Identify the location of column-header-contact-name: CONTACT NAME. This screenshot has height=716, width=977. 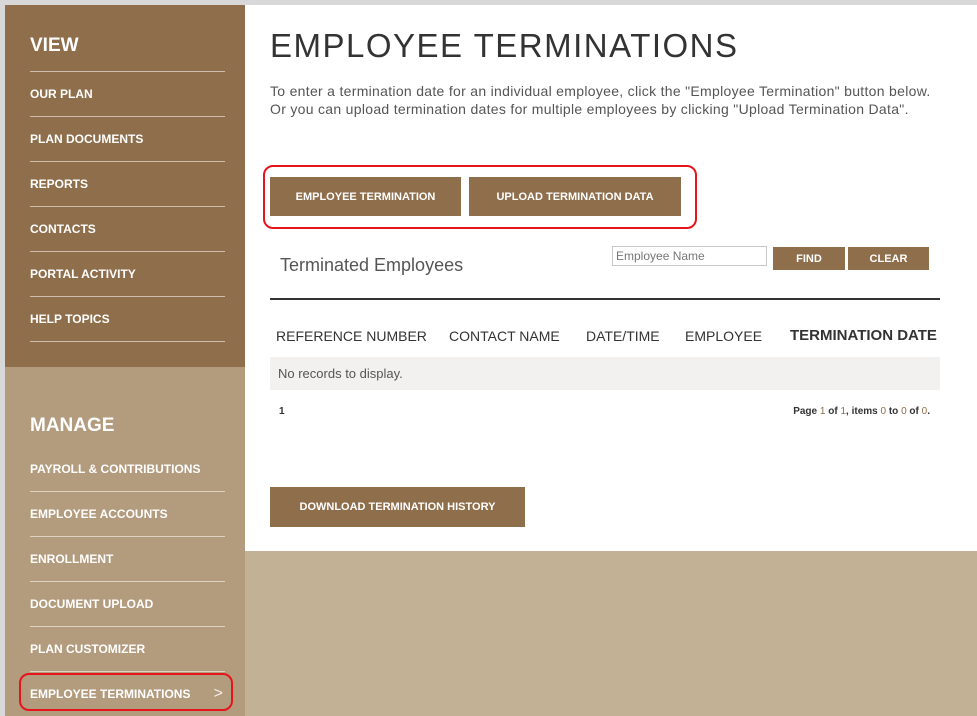
(504, 336).